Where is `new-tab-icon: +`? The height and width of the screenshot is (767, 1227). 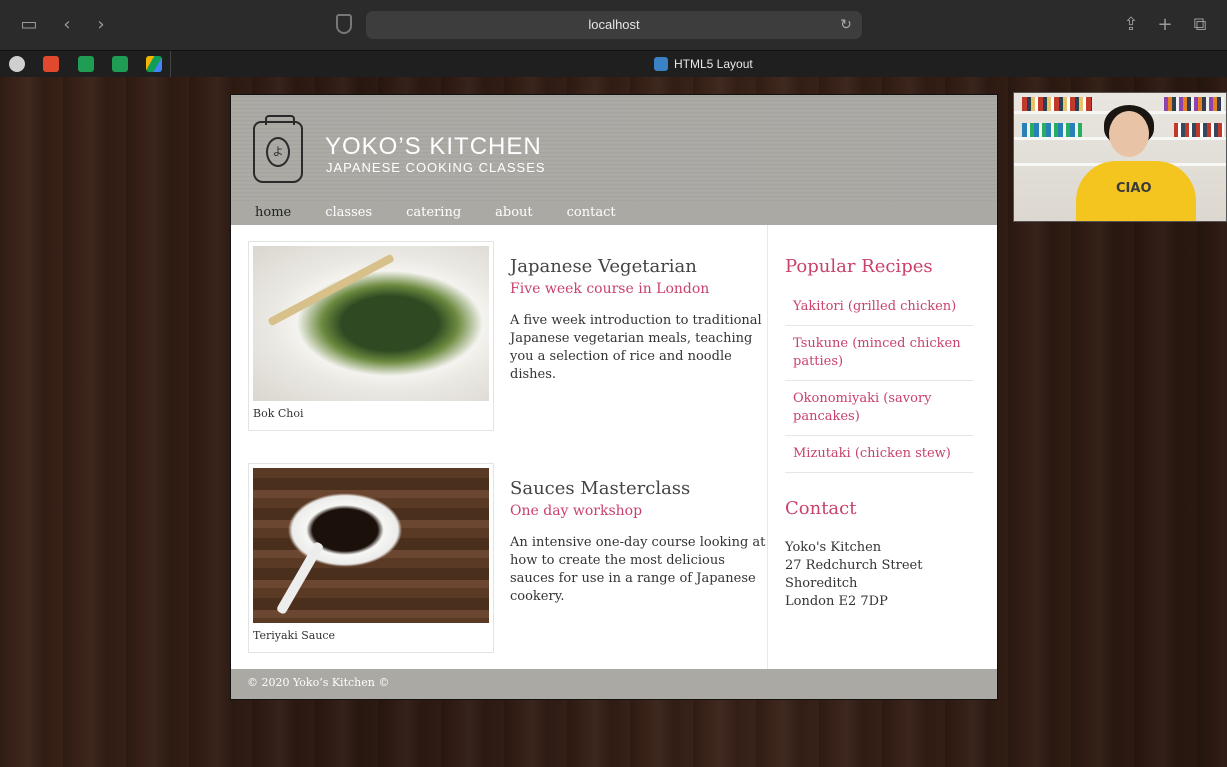 new-tab-icon: + is located at coordinates (1165, 25).